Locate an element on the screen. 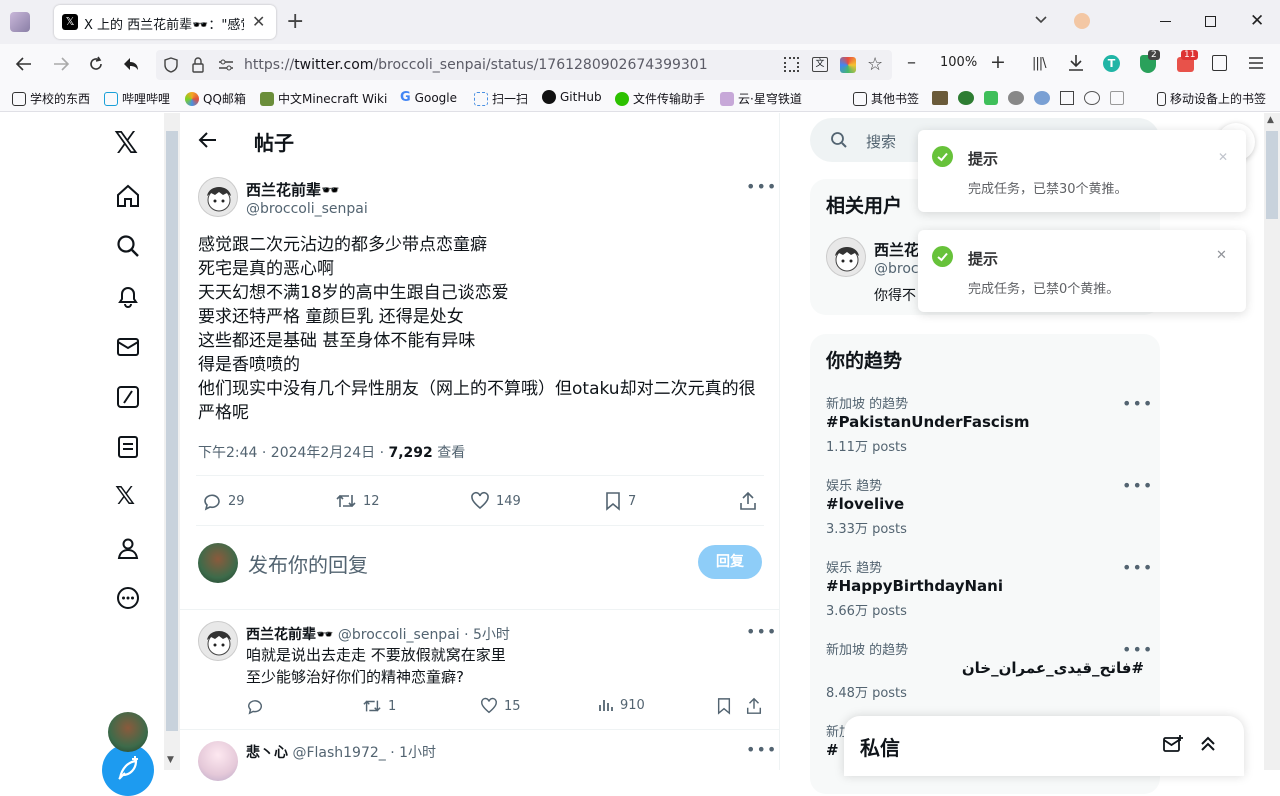 The width and height of the screenshot is (1280, 796). permissions-icon is located at coordinates (226, 65).